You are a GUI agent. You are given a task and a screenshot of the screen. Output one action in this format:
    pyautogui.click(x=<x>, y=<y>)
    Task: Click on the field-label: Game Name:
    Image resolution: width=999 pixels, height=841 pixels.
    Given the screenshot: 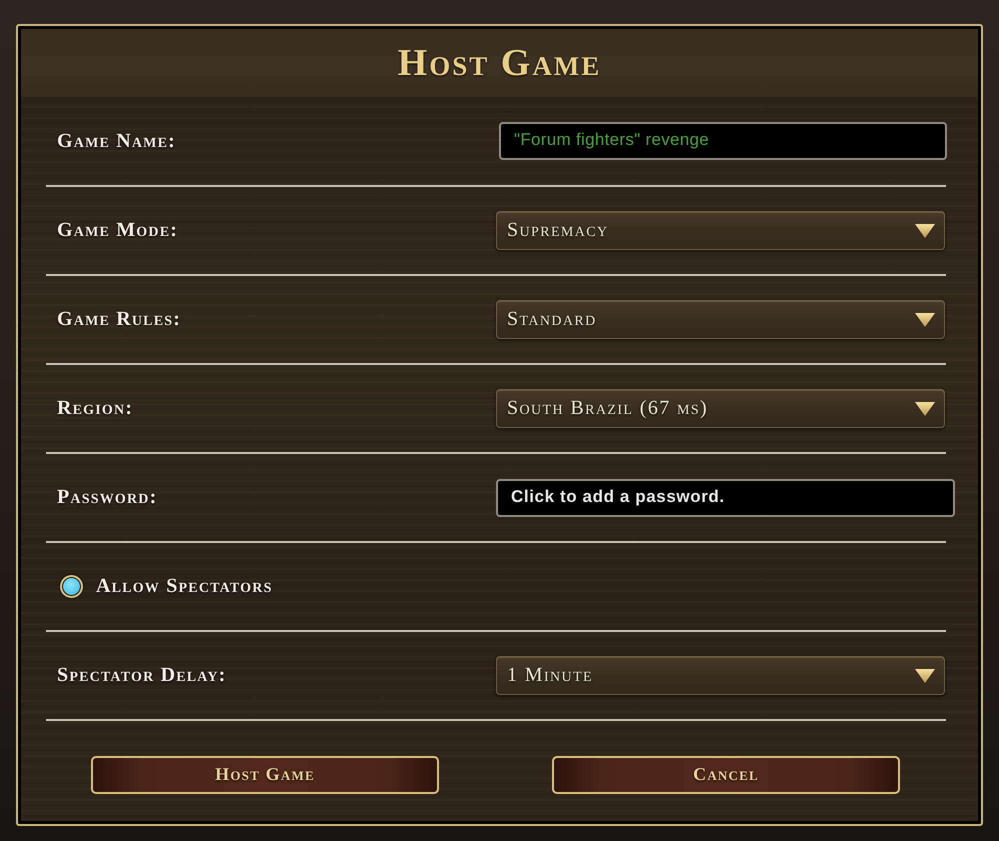 What is the action you would take?
    pyautogui.click(x=117, y=141)
    